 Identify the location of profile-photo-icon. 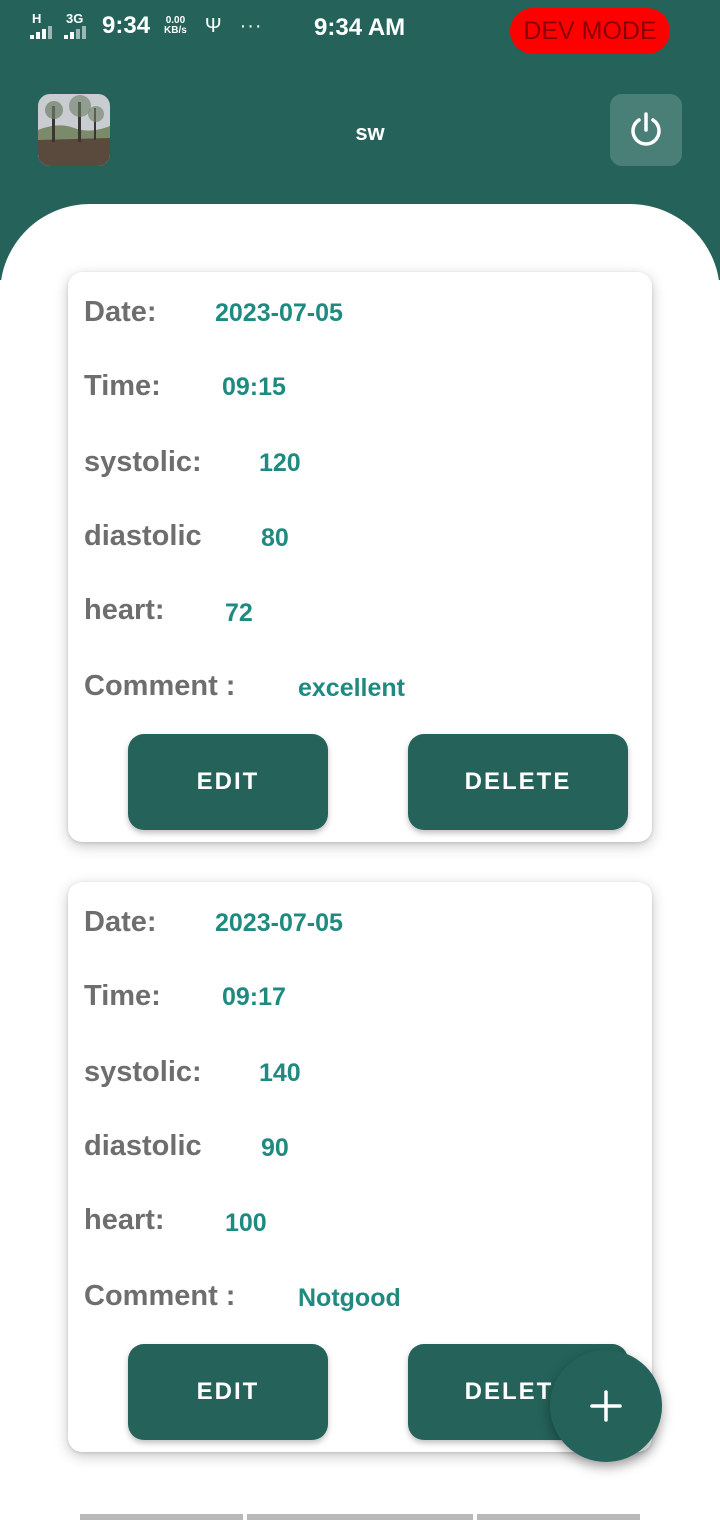
(74, 130).